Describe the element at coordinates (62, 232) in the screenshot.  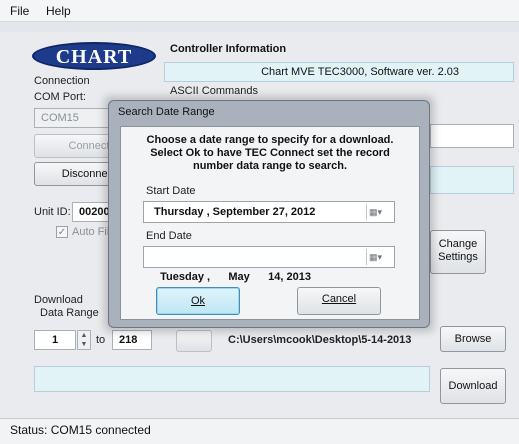
I see `auto-fill-checkbox: ✓` at that location.